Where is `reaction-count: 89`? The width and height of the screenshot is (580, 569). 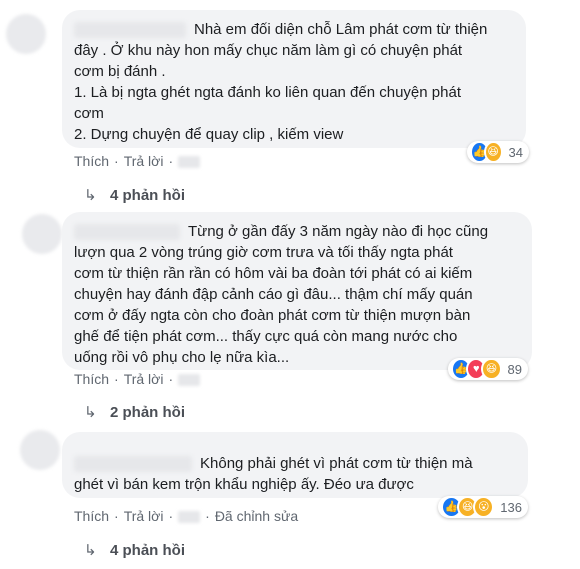 reaction-count: 89 is located at coordinates (514, 369).